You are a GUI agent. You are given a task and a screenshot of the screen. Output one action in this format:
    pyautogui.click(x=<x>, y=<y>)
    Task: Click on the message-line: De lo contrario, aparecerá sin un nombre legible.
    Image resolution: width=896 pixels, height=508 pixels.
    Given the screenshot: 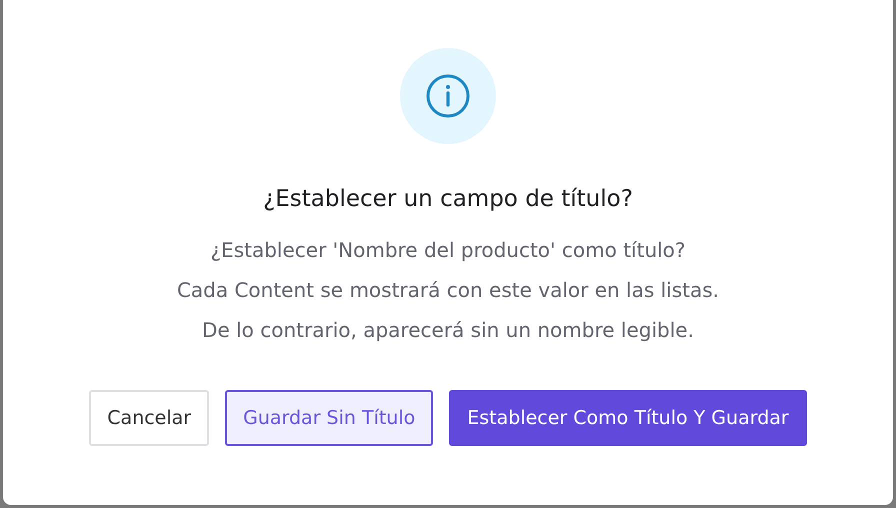 What is the action you would take?
    pyautogui.click(x=448, y=330)
    